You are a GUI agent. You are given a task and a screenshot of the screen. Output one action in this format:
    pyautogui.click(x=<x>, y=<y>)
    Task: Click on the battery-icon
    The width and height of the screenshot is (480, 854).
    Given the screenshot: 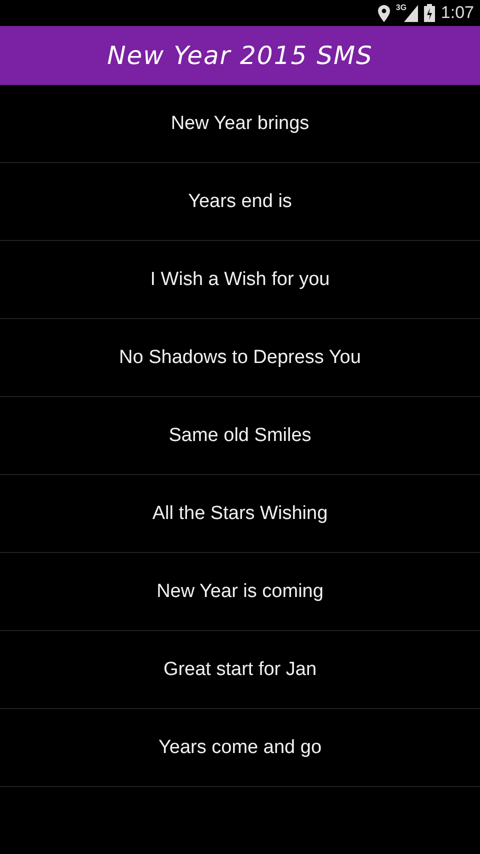 What is the action you would take?
    pyautogui.click(x=429, y=13)
    